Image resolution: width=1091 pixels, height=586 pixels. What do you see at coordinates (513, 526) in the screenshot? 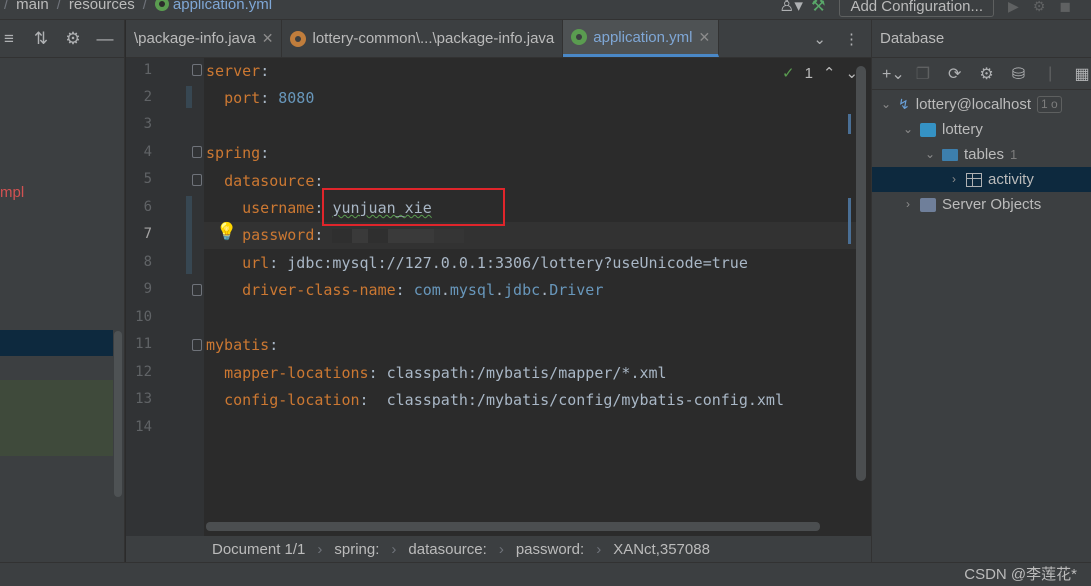
I see `horizontal-scrollbar` at bounding box center [513, 526].